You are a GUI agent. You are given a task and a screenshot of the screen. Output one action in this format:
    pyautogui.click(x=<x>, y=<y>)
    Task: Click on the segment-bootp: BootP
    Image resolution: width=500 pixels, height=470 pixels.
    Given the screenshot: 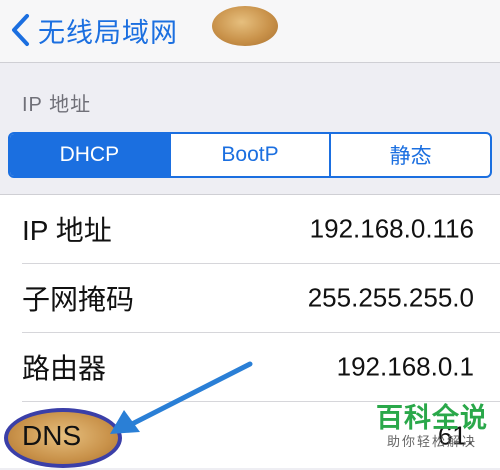 What is the action you would take?
    pyautogui.click(x=251, y=155)
    